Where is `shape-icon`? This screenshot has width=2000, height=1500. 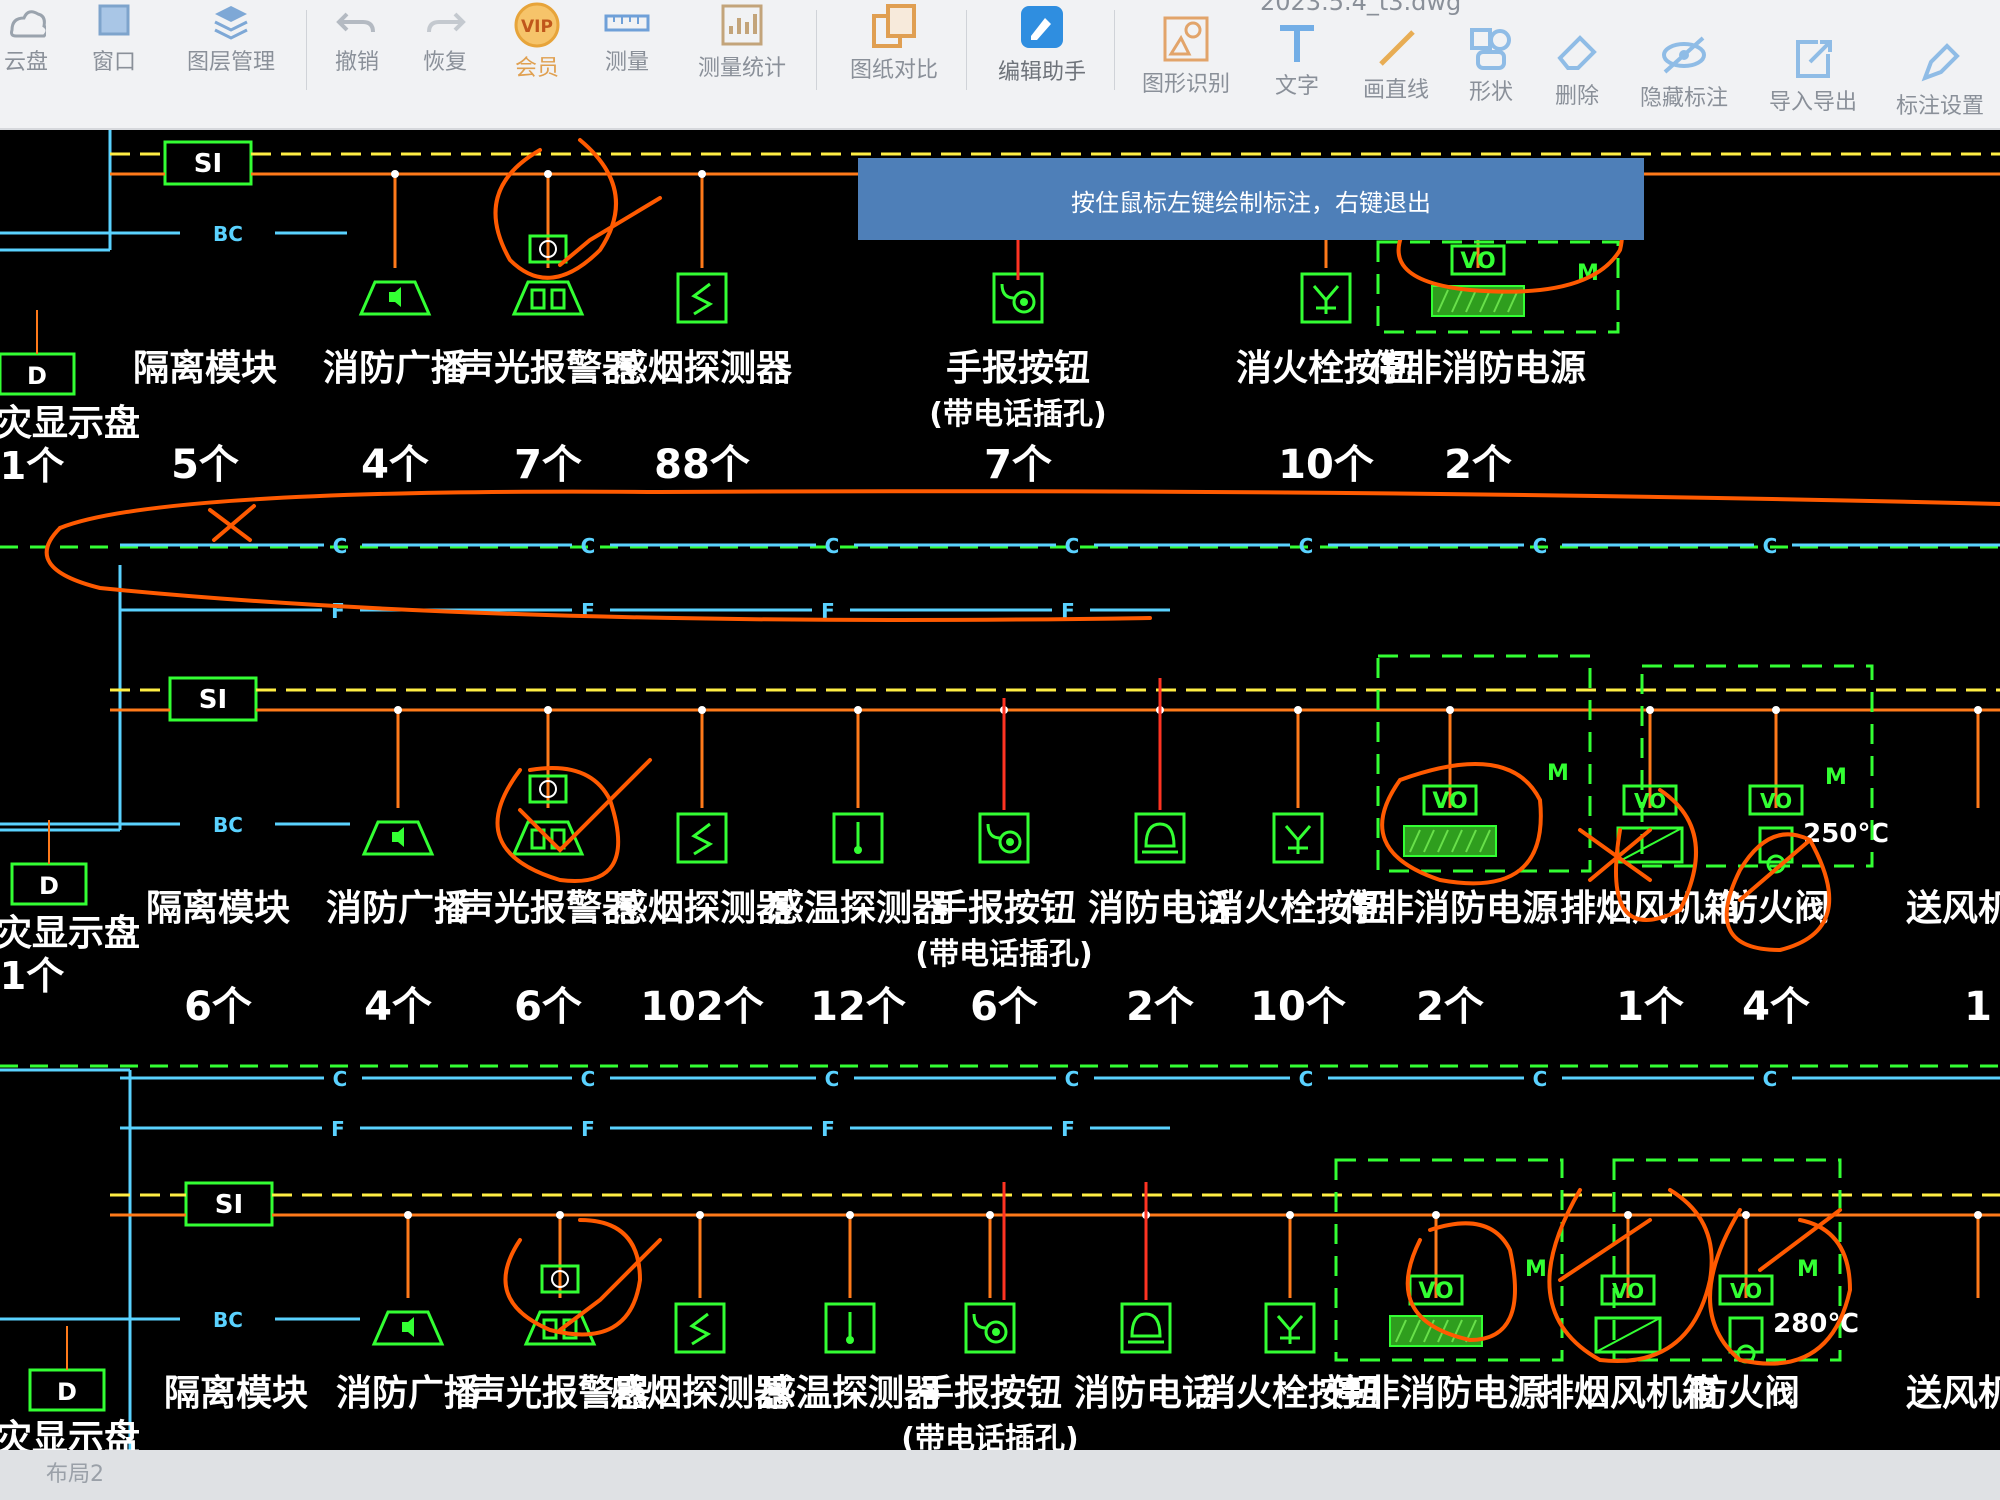 shape-icon is located at coordinates (1490, 49).